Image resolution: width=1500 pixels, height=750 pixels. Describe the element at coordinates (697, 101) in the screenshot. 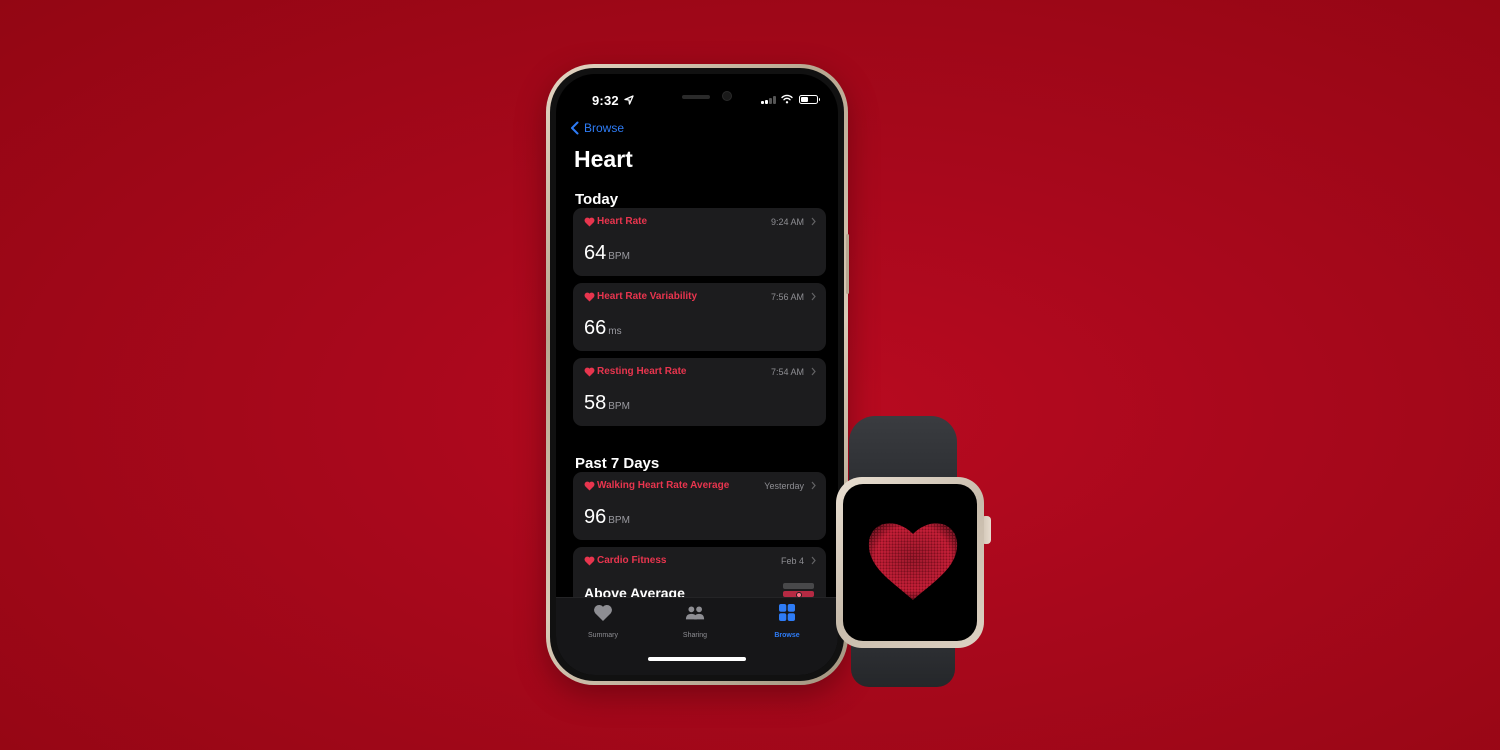

I see `status-bar: 9:32` at that location.